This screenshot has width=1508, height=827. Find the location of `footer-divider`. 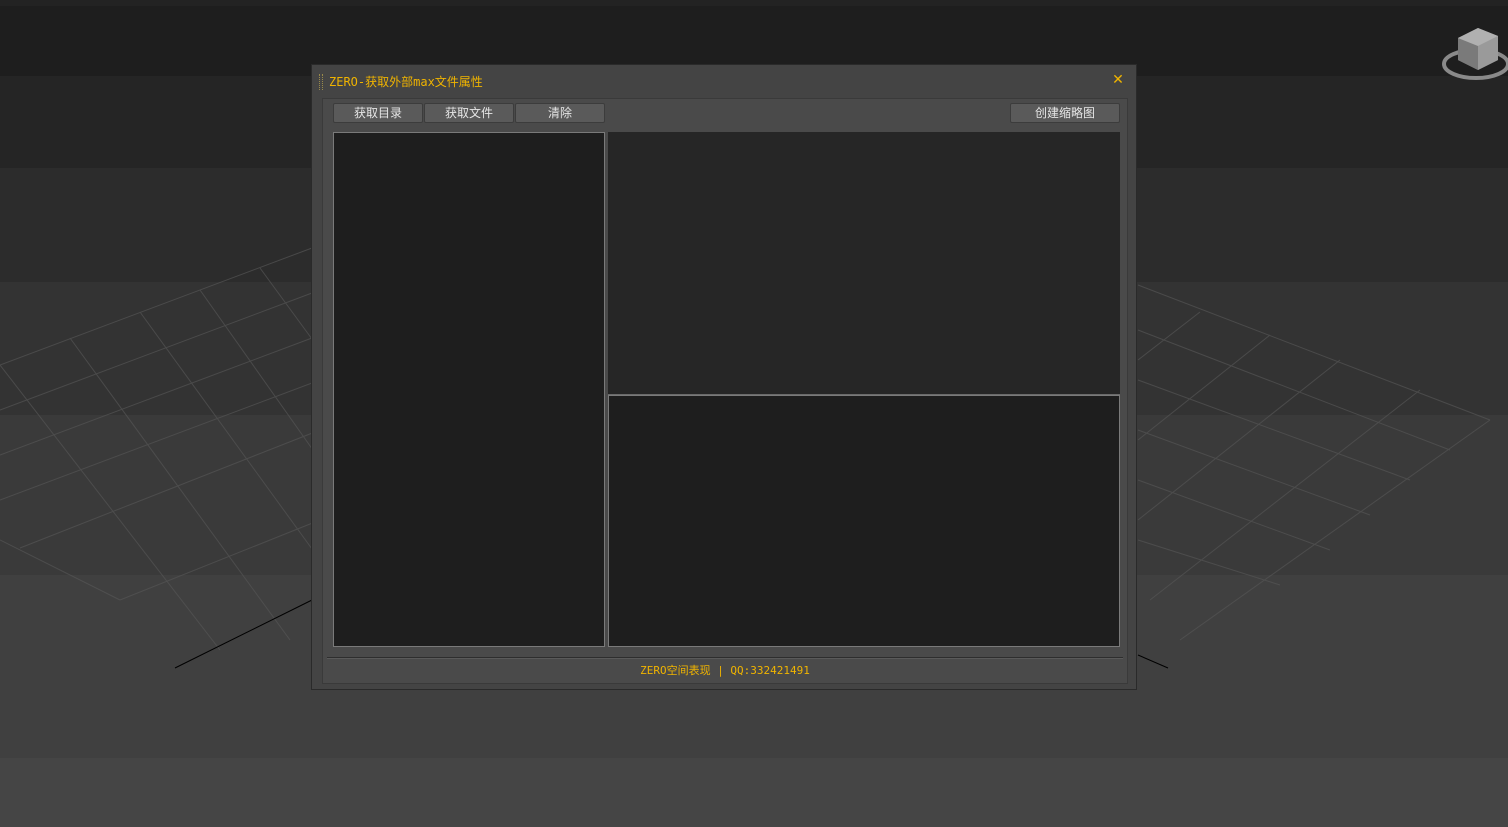

footer-divider is located at coordinates (725, 658).